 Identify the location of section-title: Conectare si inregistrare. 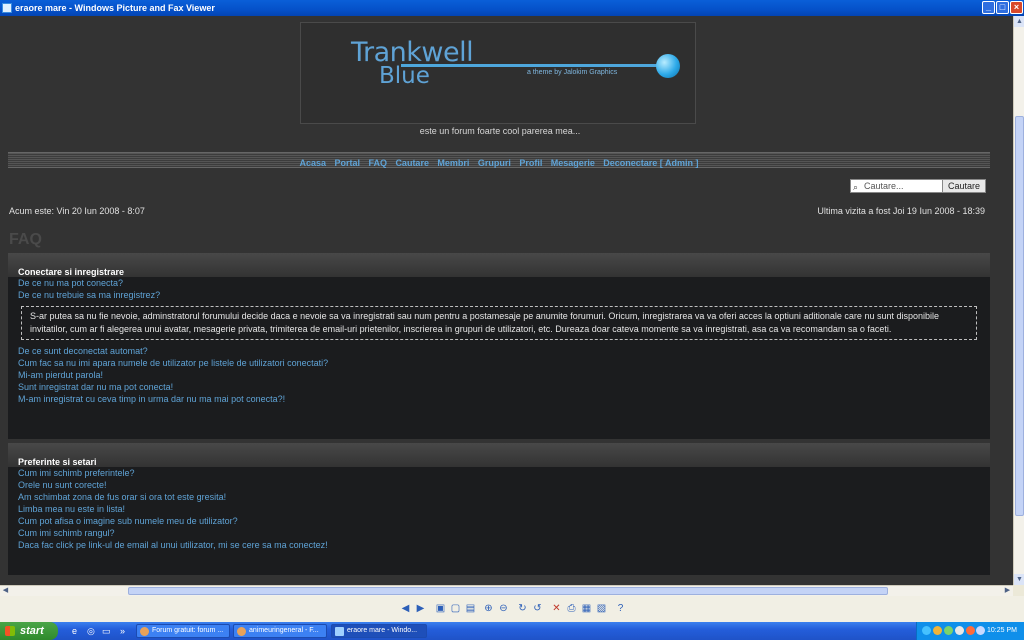
(499, 265).